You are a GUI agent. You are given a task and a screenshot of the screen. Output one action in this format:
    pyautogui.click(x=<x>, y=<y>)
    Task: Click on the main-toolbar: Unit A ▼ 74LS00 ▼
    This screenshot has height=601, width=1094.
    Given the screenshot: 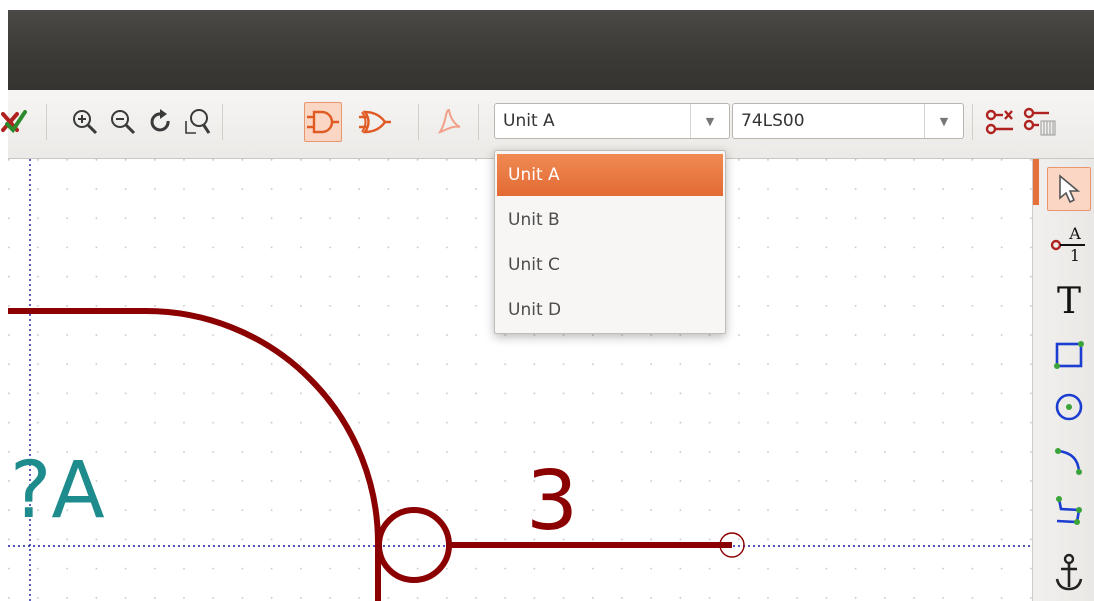 What is the action you would take?
    pyautogui.click(x=547, y=124)
    